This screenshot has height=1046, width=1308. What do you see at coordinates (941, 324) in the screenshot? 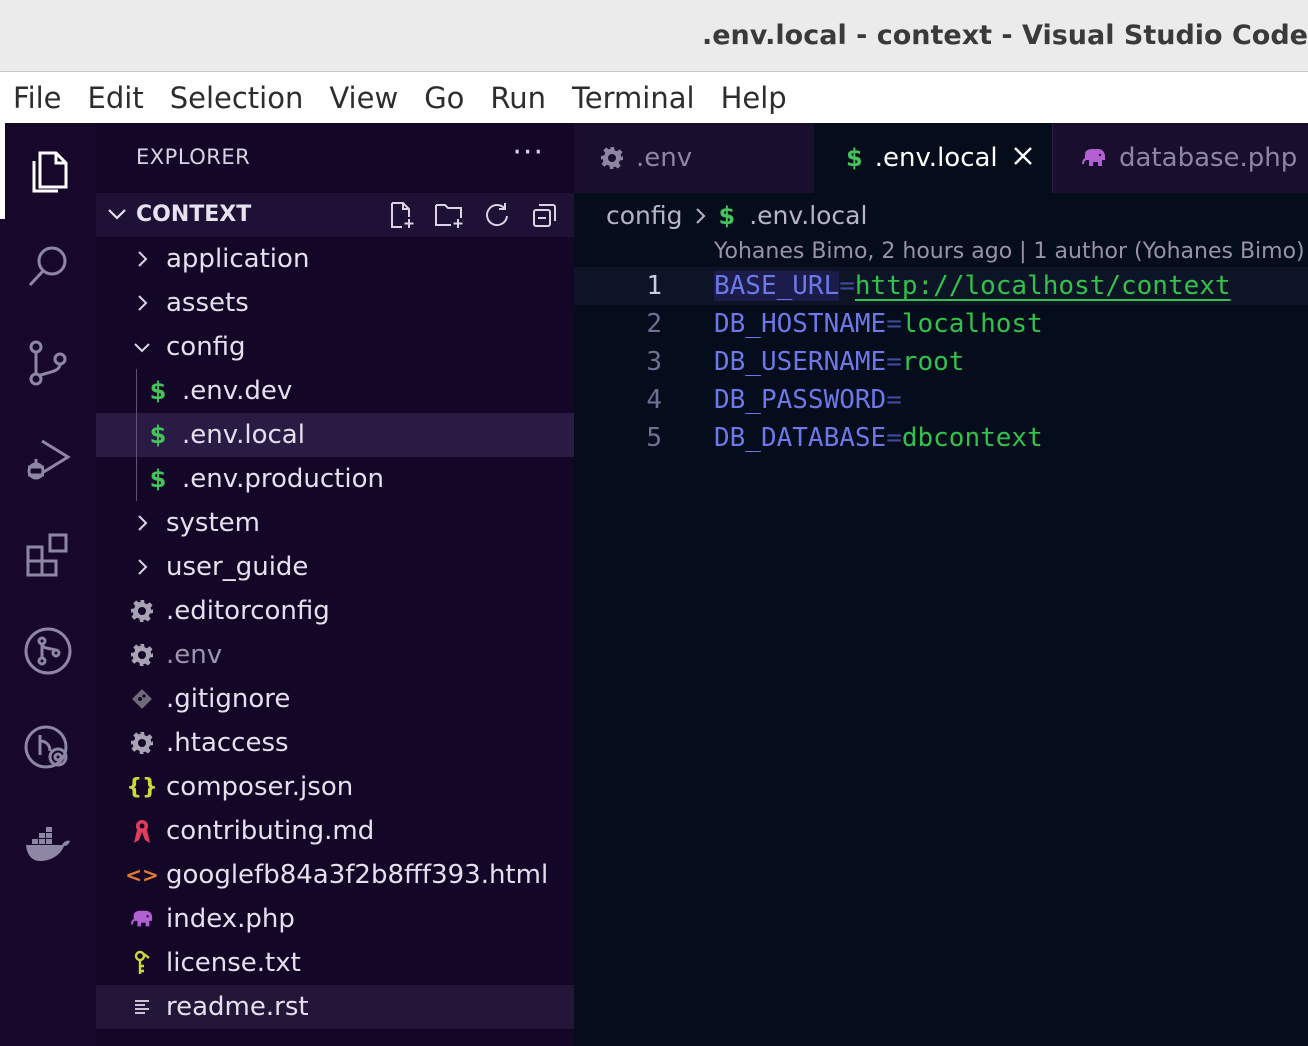
I see `code-line: 2 DB_HOSTNAME=localhost` at bounding box center [941, 324].